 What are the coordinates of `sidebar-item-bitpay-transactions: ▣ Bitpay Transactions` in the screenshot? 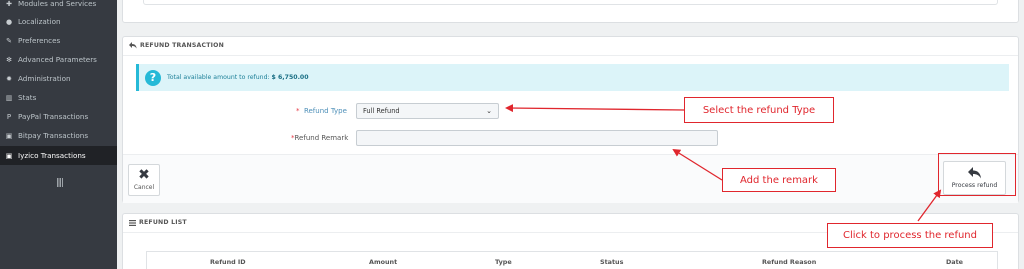 It's located at (58, 135).